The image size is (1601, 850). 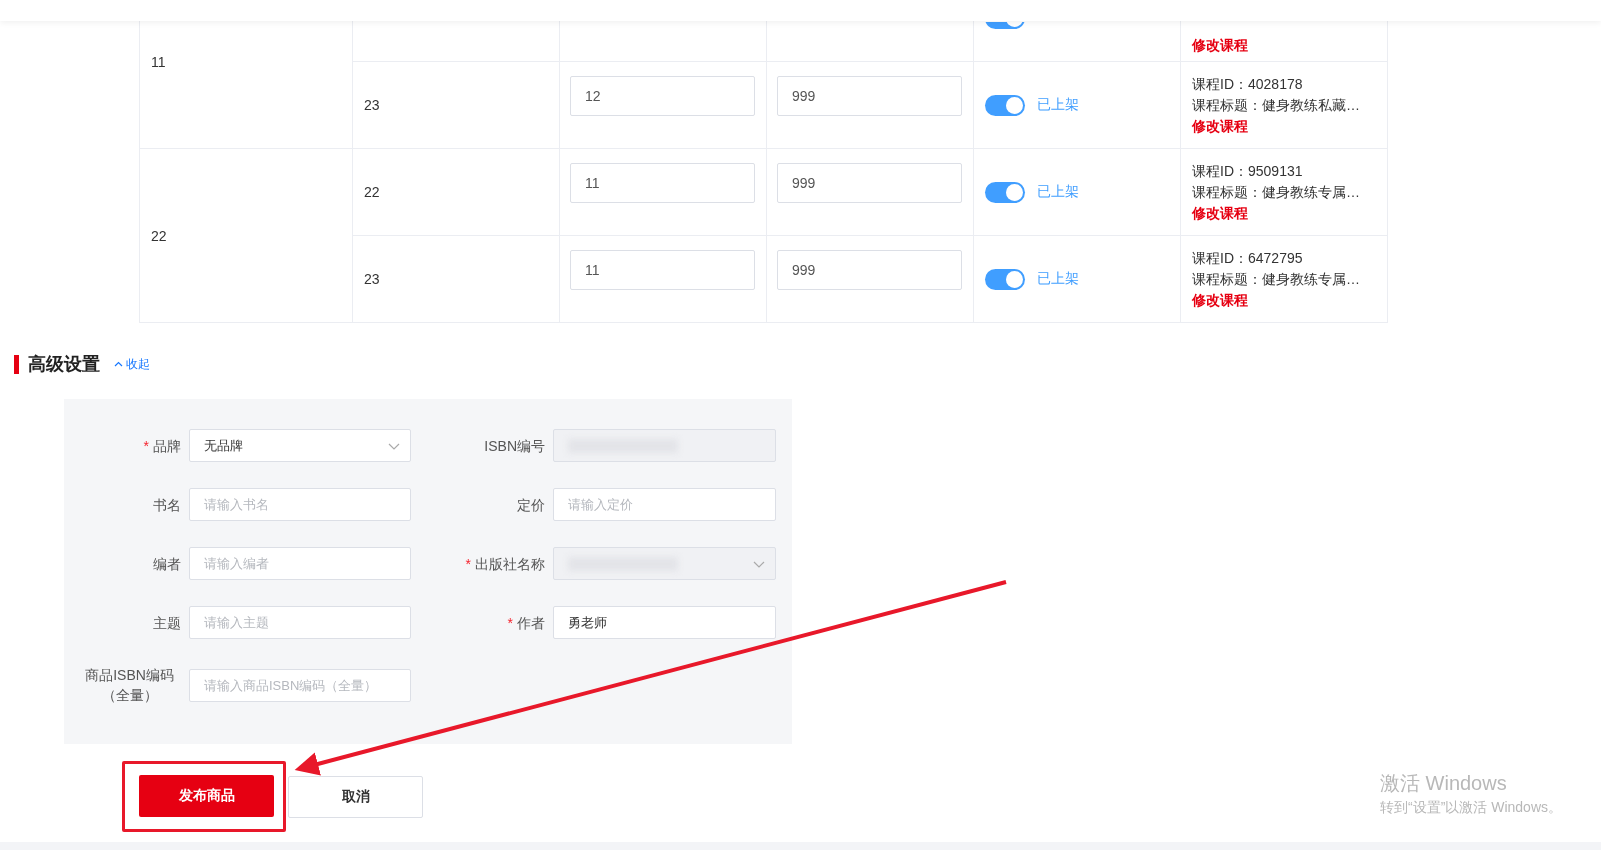 What do you see at coordinates (161, 446) in the screenshot?
I see `field-label: * 品牌` at bounding box center [161, 446].